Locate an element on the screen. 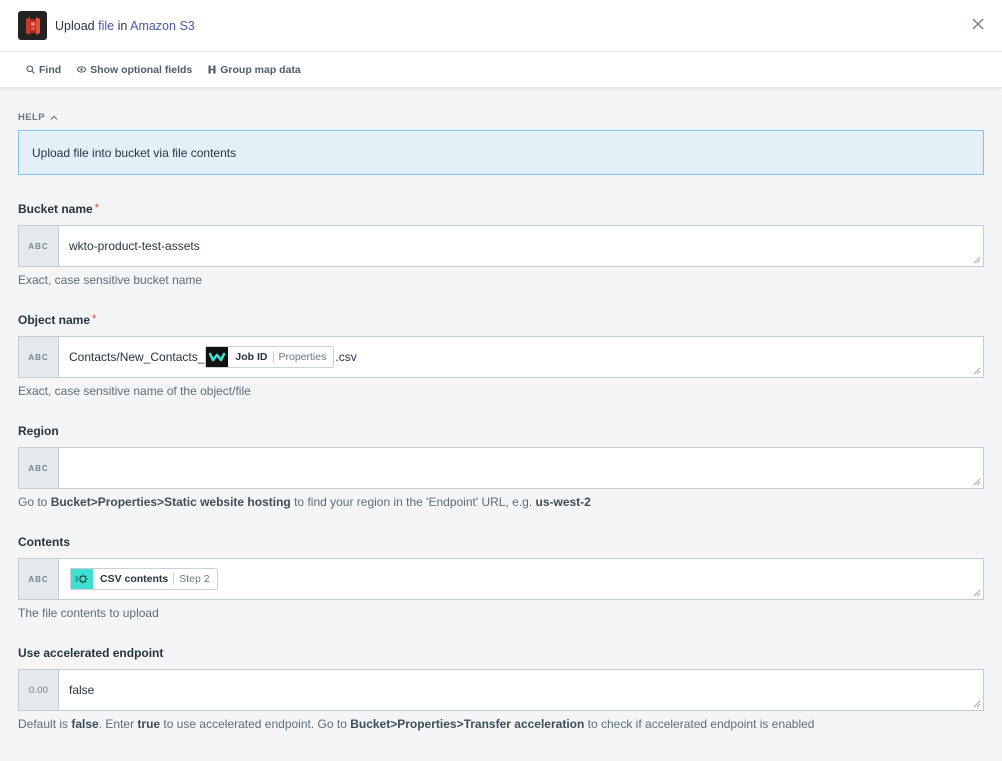  region-input: ABC is located at coordinates (501, 468).